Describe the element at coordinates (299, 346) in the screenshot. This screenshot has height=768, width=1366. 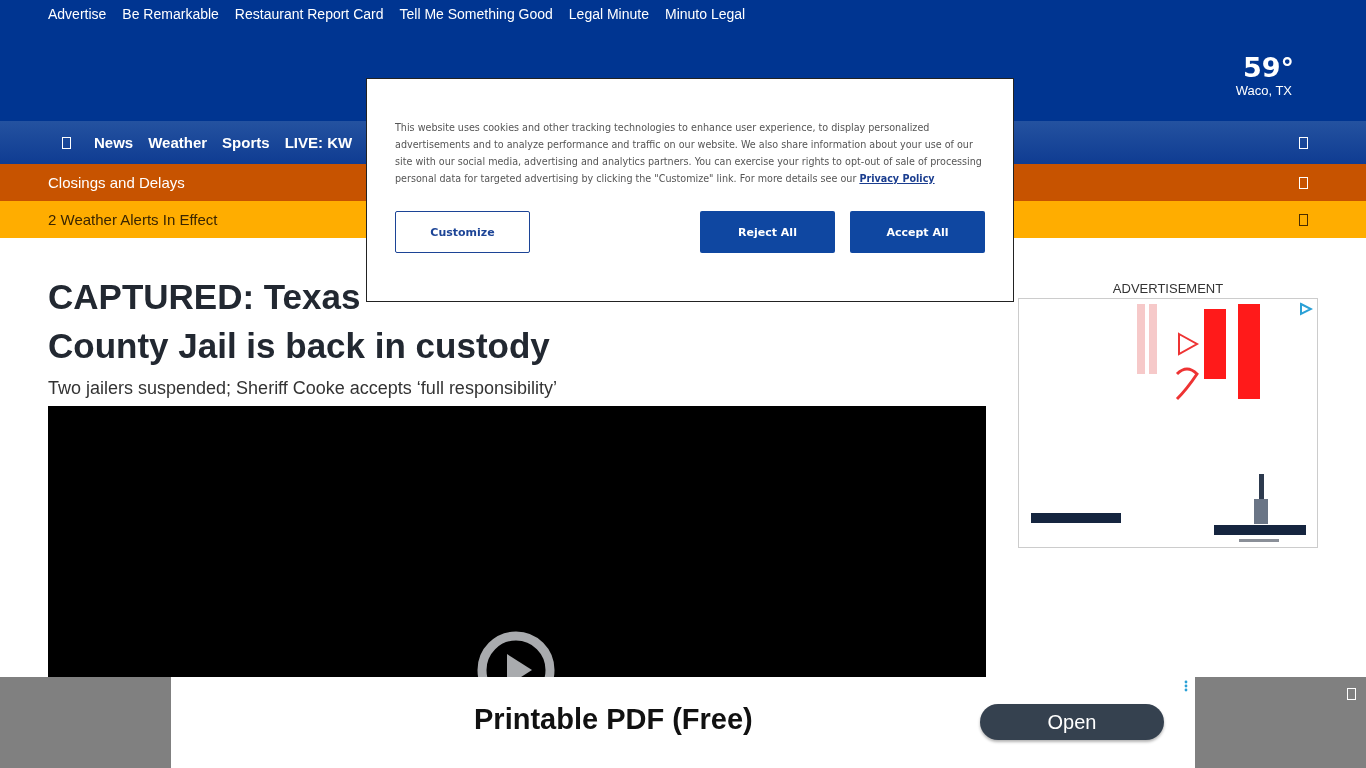
I see `headline-line: County Jail is back in custody` at that location.